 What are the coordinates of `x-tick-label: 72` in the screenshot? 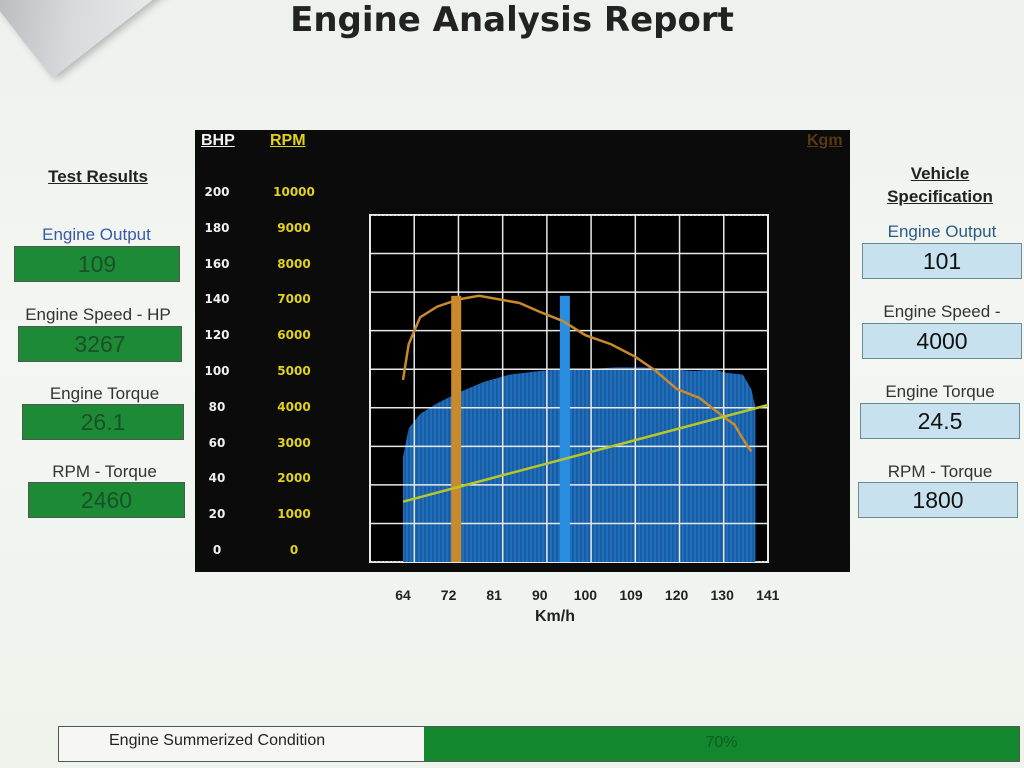 It's located at (448, 595).